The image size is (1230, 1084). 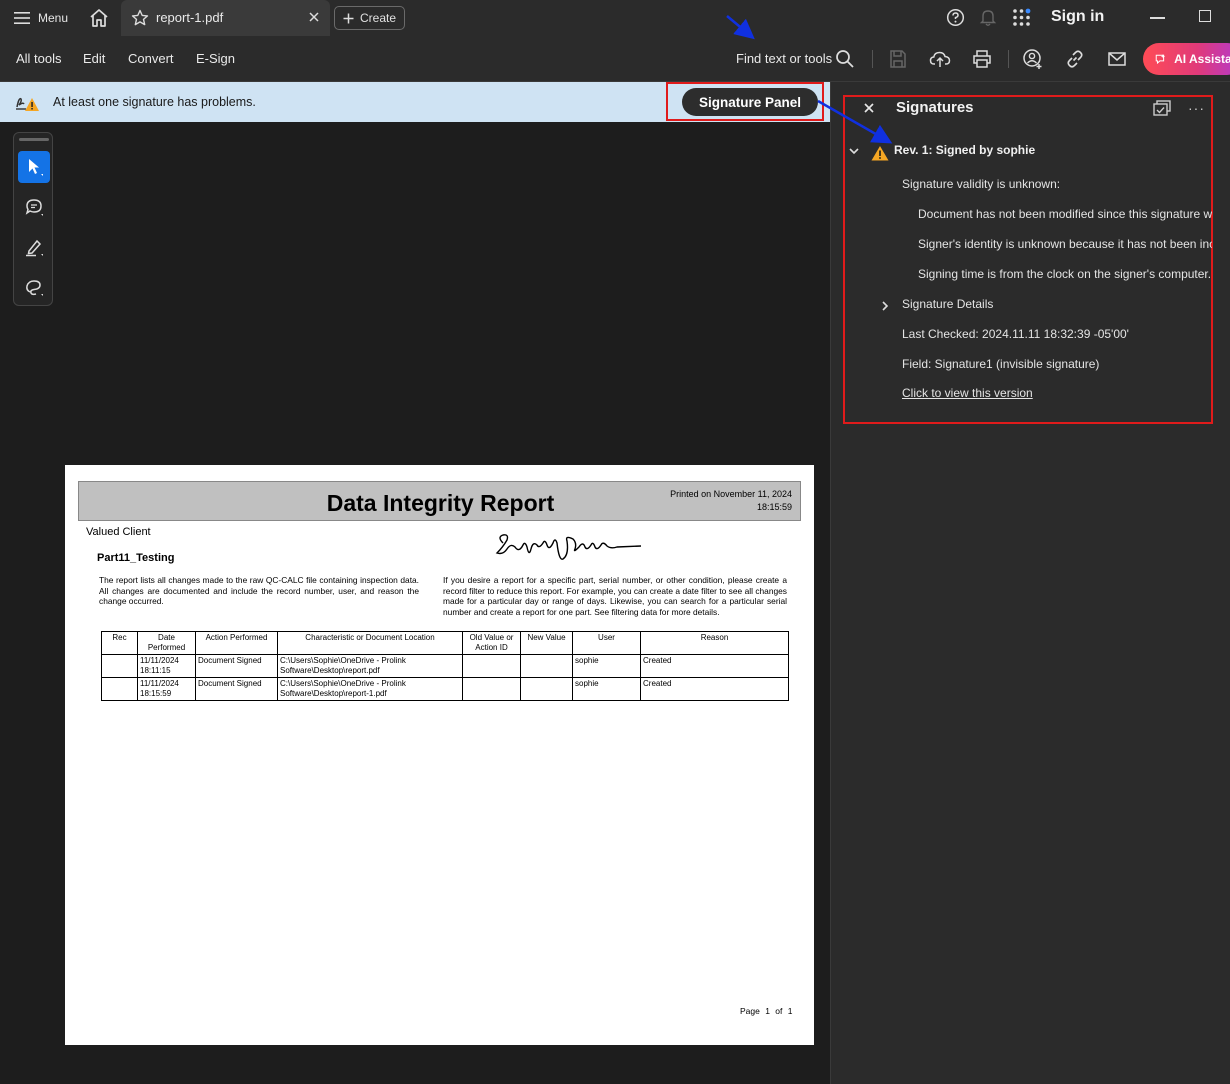 I want to click on report-client: Valued Client, so click(x=118, y=532).